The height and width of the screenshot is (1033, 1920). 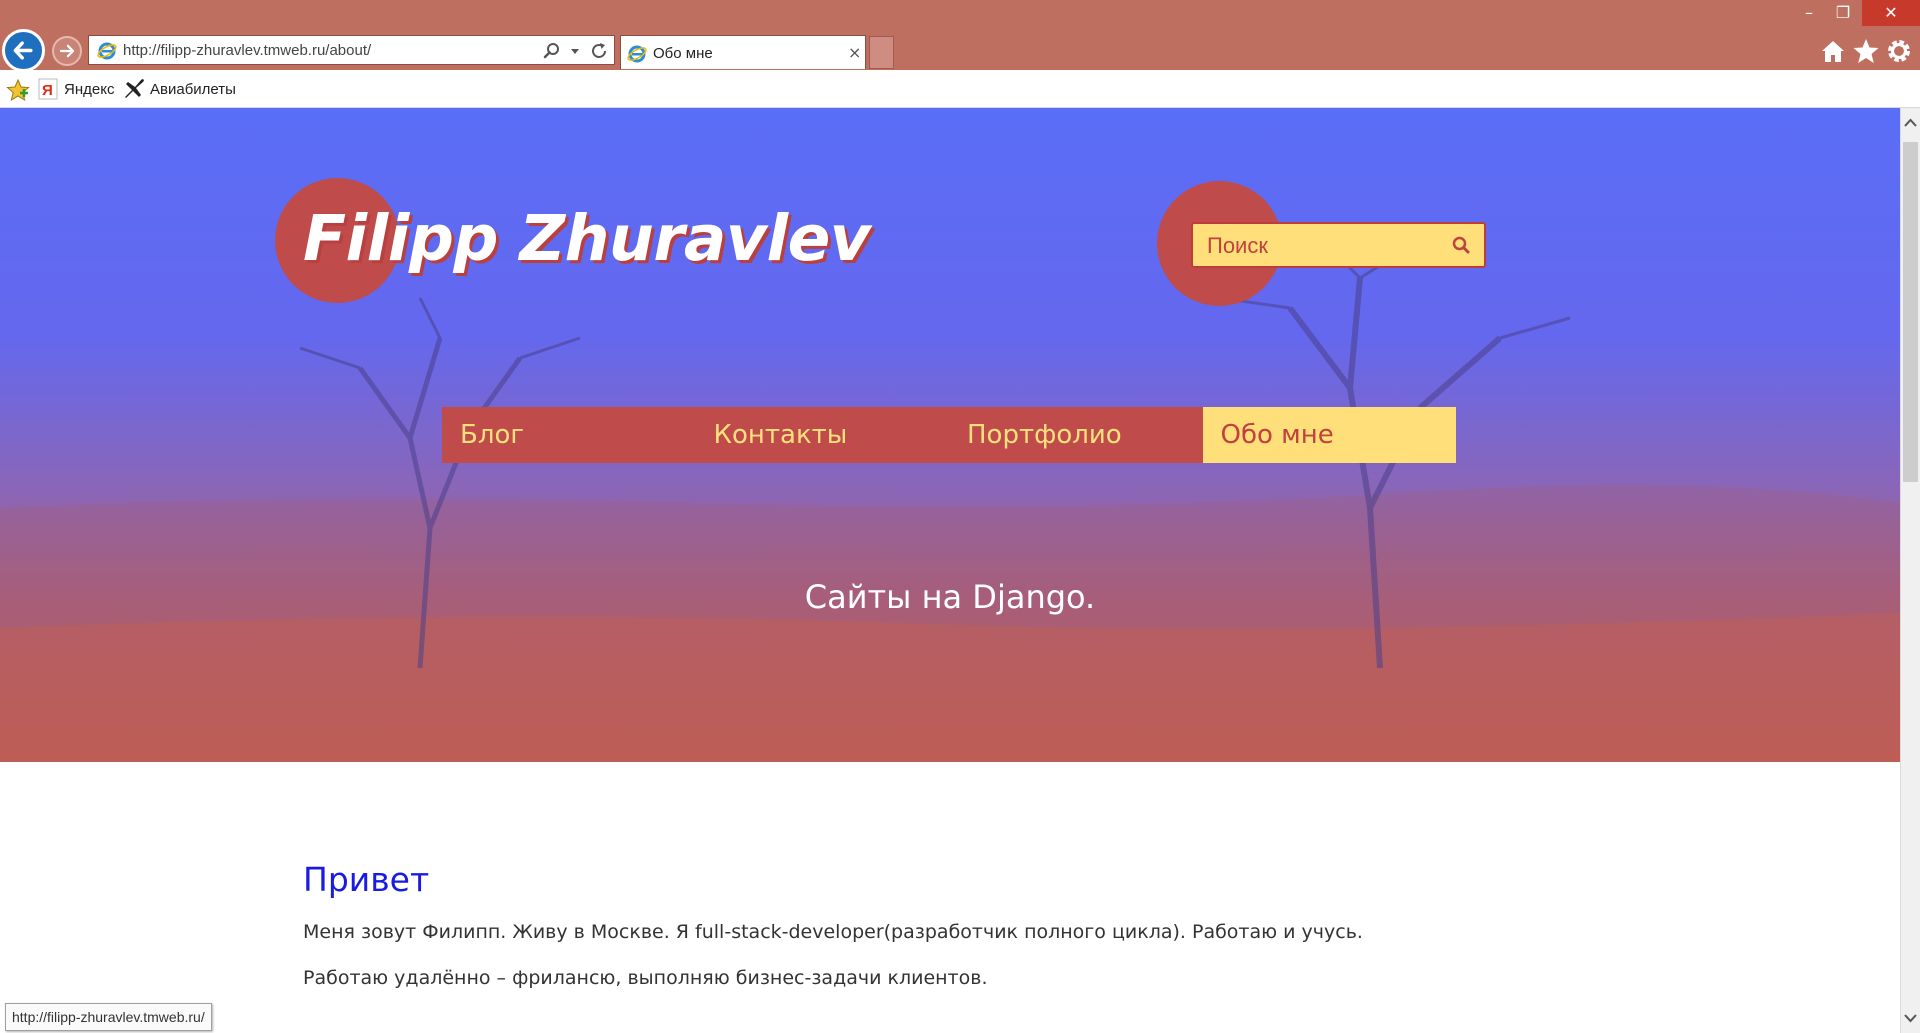 I want to click on main-navigation: Блог Контакты Портфолио Обо мне, so click(x=949, y=435).